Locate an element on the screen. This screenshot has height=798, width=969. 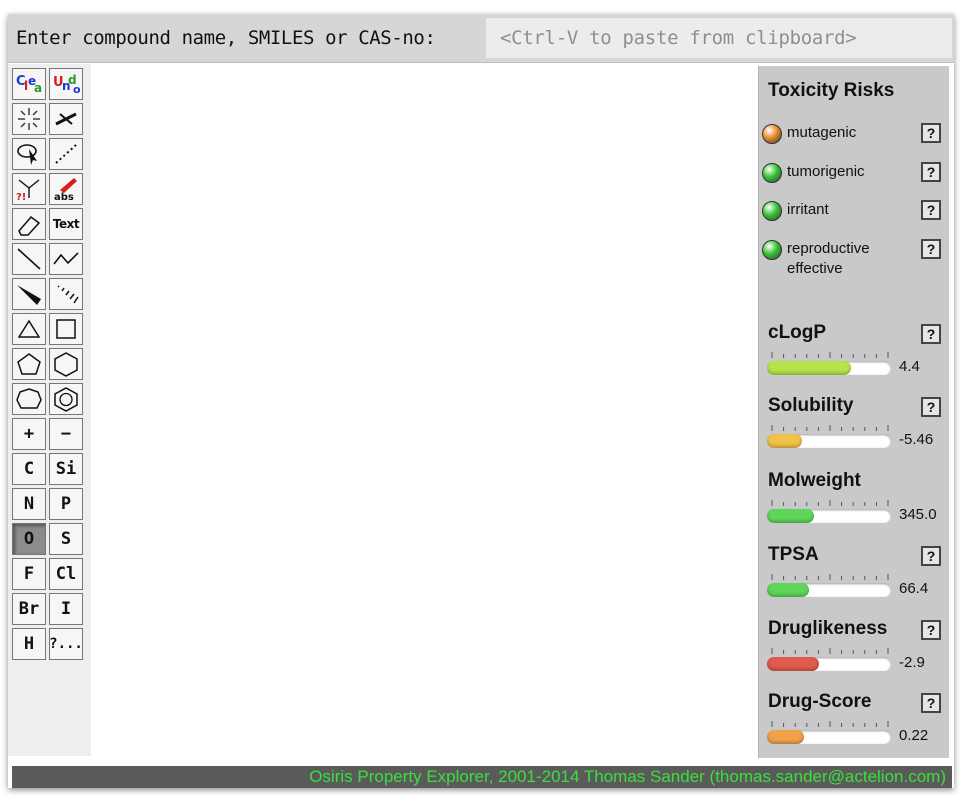
undo-tool: U n d o is located at coordinates (66, 84).